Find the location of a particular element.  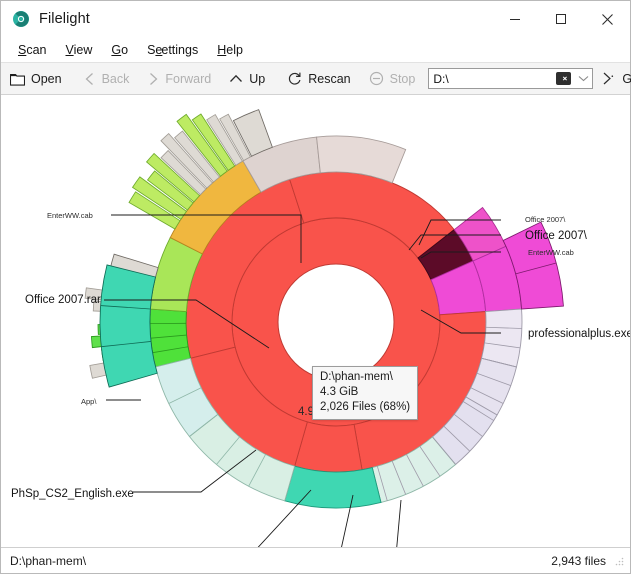

folder-icon is located at coordinates (17, 79).